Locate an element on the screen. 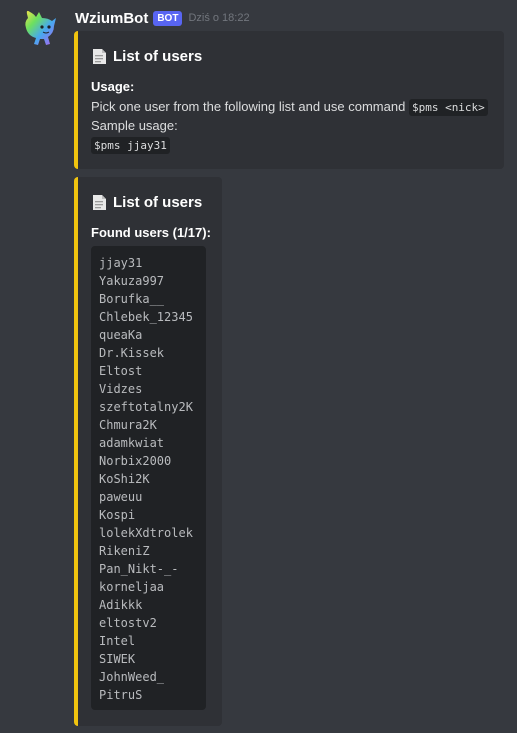 Image resolution: width=517 pixels, height=733 pixels. user-list-item: Vidzes is located at coordinates (121, 389).